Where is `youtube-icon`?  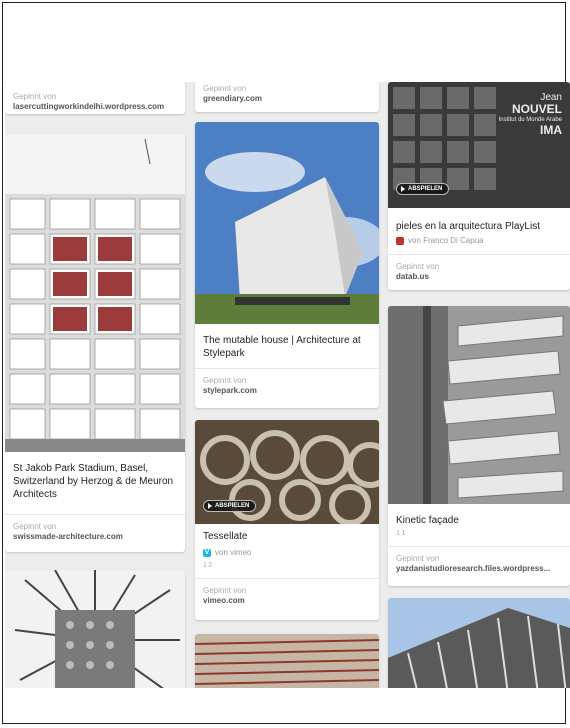
youtube-icon is located at coordinates (400, 240).